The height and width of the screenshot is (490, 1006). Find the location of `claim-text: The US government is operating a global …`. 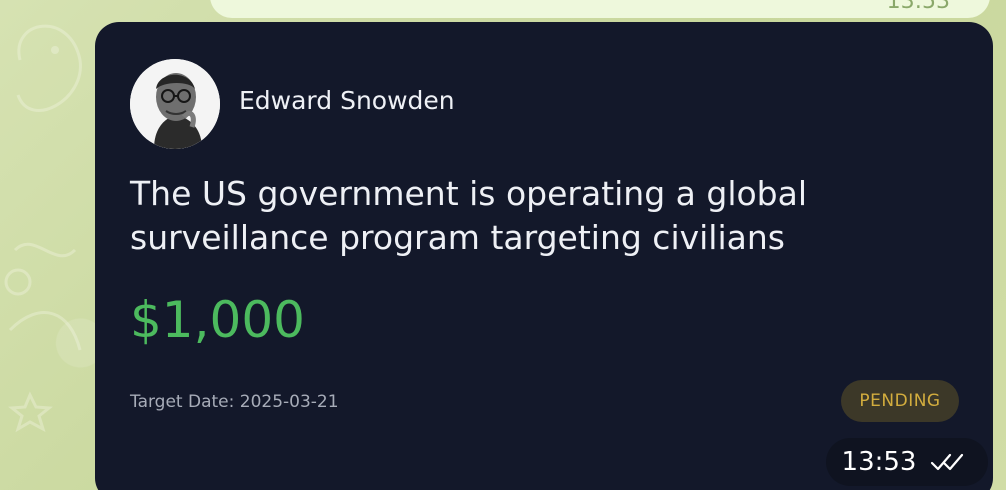

claim-text: The US government is operating a global … is located at coordinates (469, 215).